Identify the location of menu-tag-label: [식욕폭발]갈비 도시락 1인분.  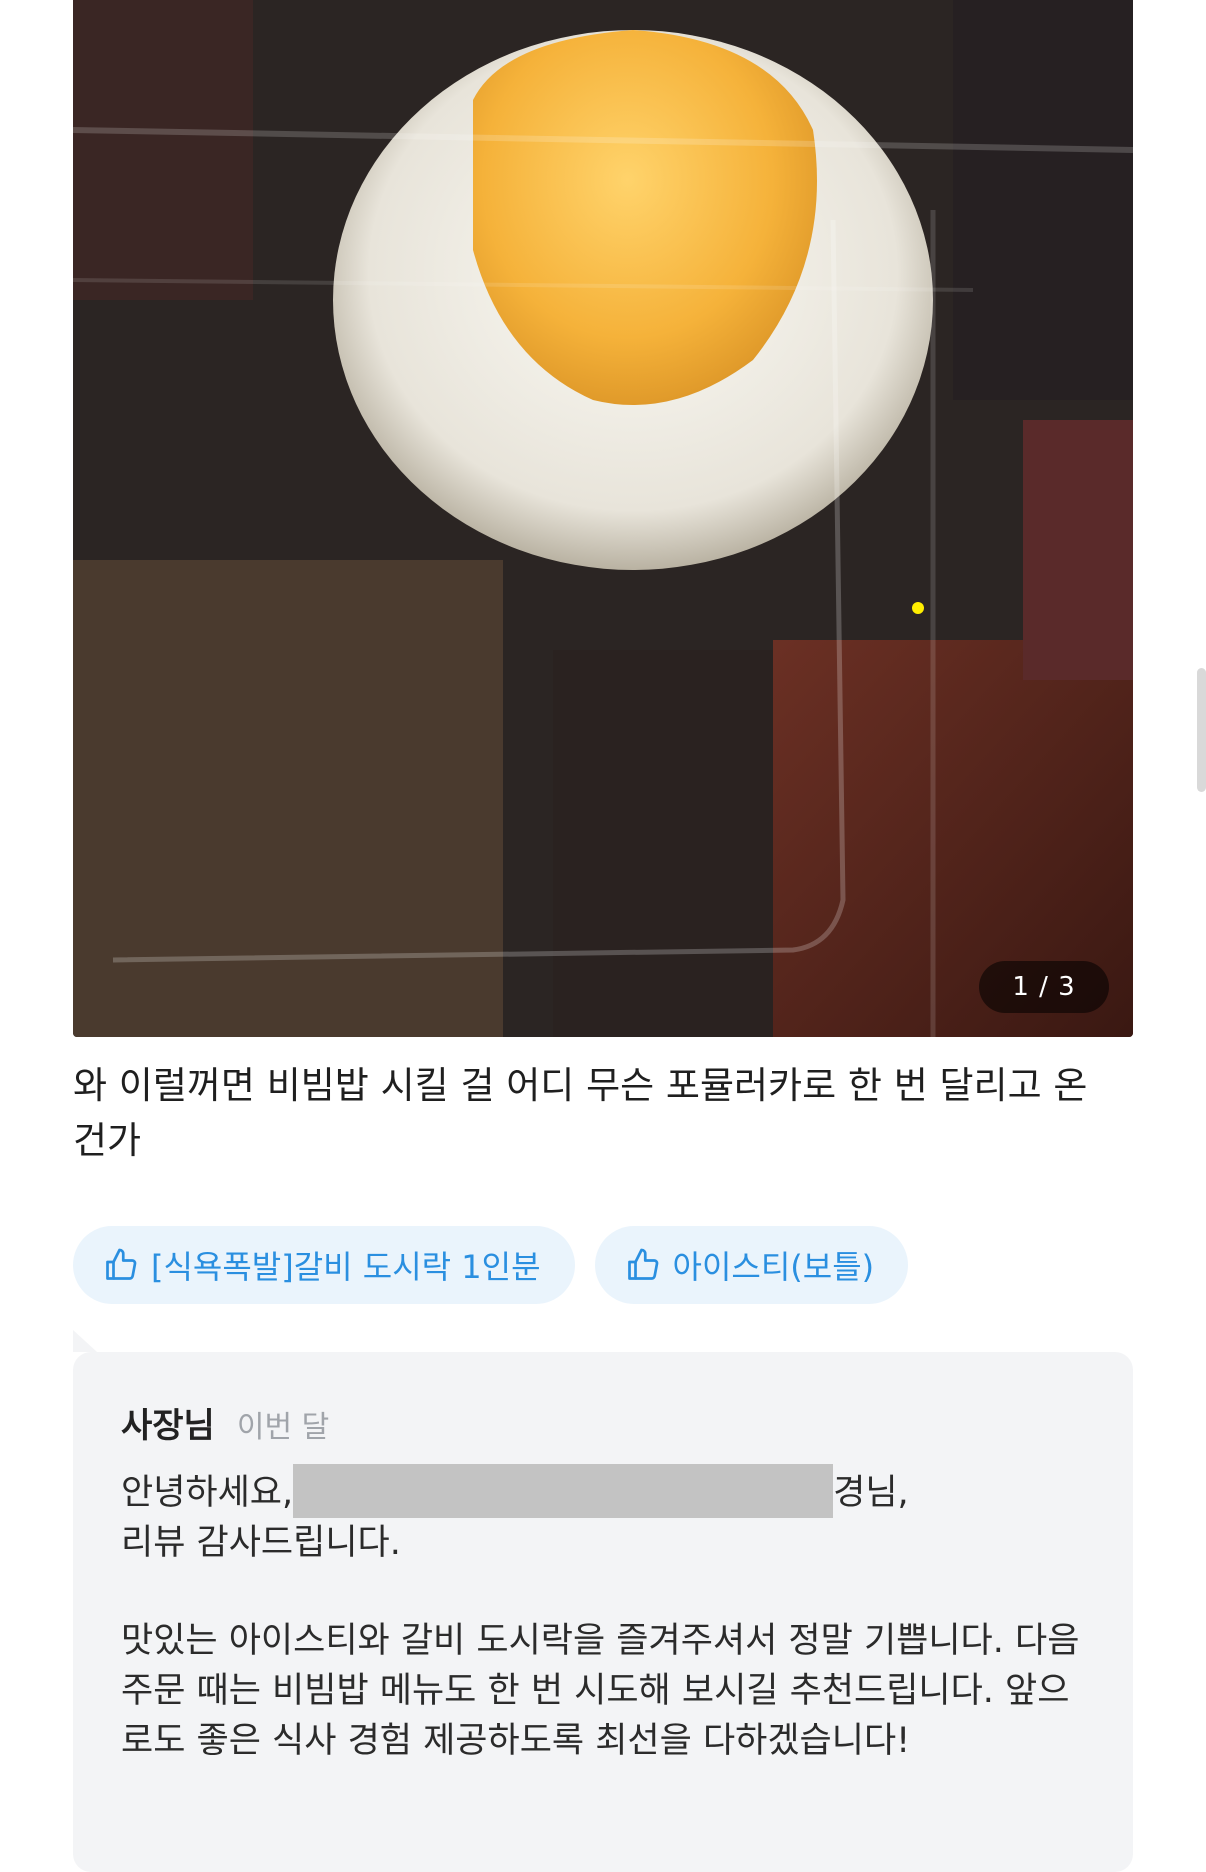
(346, 1267).